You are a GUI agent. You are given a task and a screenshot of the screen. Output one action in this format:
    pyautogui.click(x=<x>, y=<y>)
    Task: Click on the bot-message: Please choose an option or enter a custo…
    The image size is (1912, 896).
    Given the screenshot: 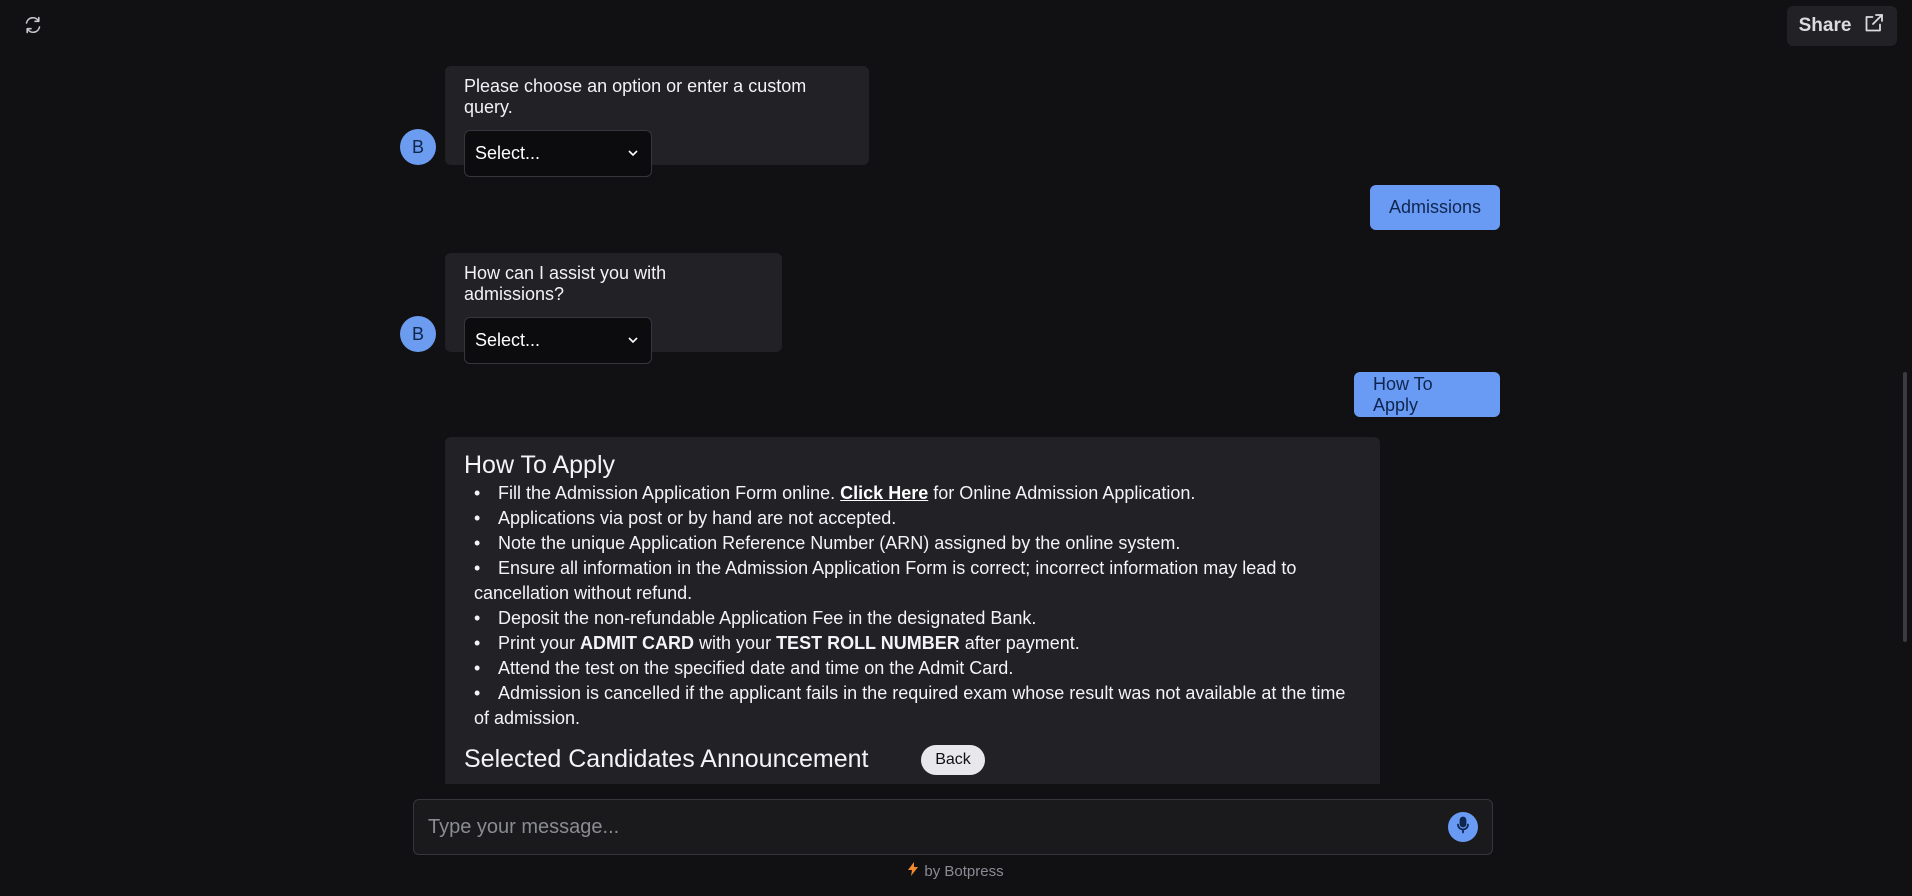 What is the action you would take?
    pyautogui.click(x=657, y=121)
    